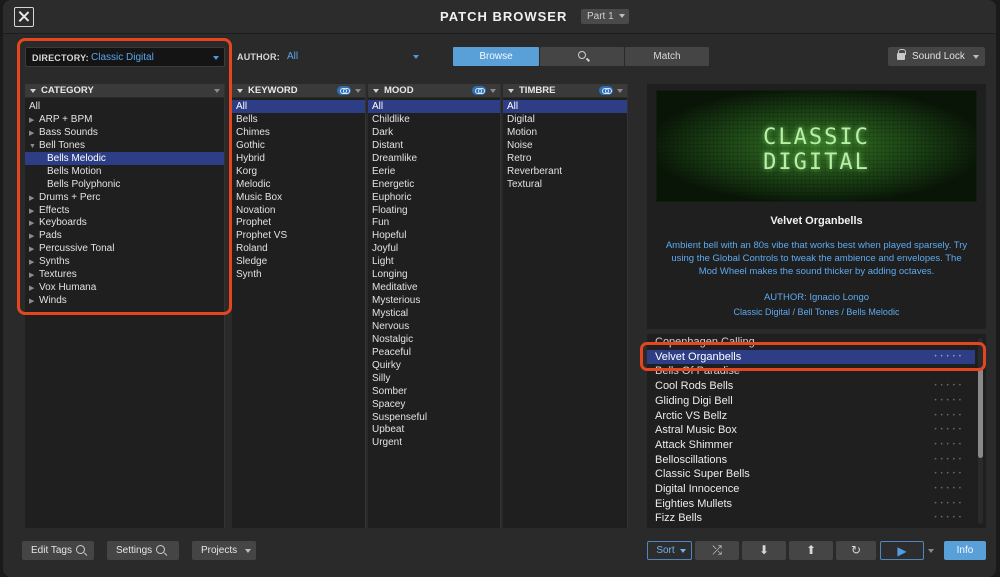 This screenshot has width=1000, height=577. I want to click on keyword-item: Melodic, so click(298, 184).